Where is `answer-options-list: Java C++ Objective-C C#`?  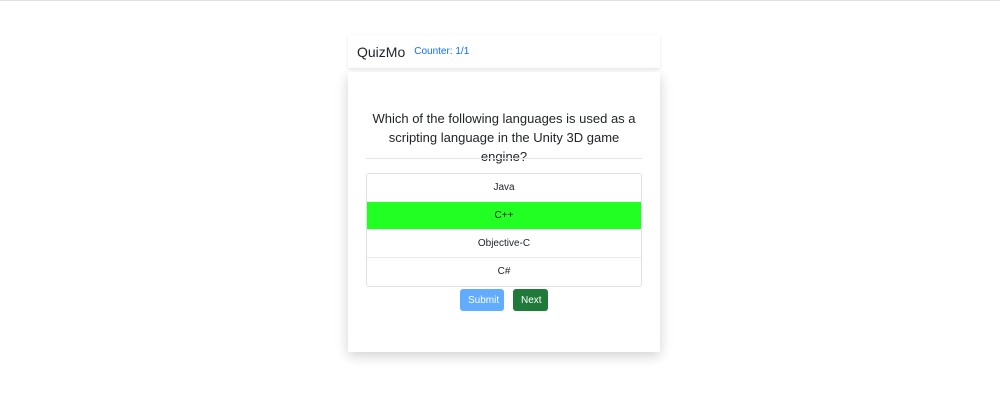 answer-options-list: Java C++ Objective-C C# is located at coordinates (504, 230).